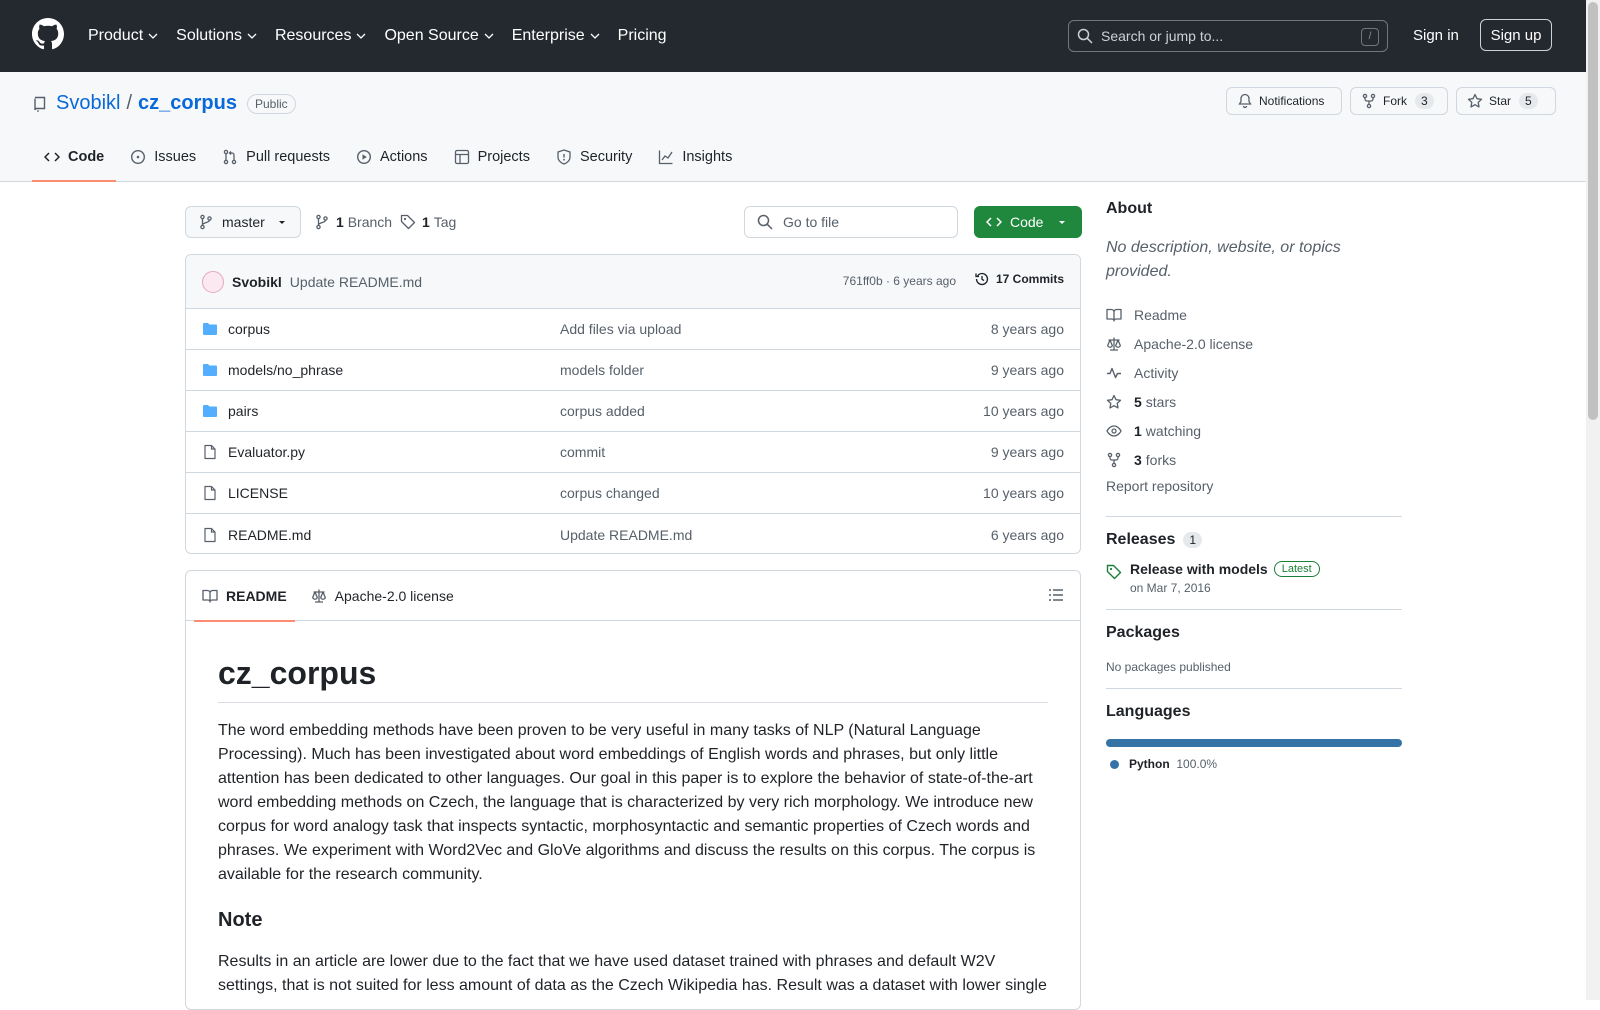  I want to click on nav-pricing: Pricing, so click(642, 36).